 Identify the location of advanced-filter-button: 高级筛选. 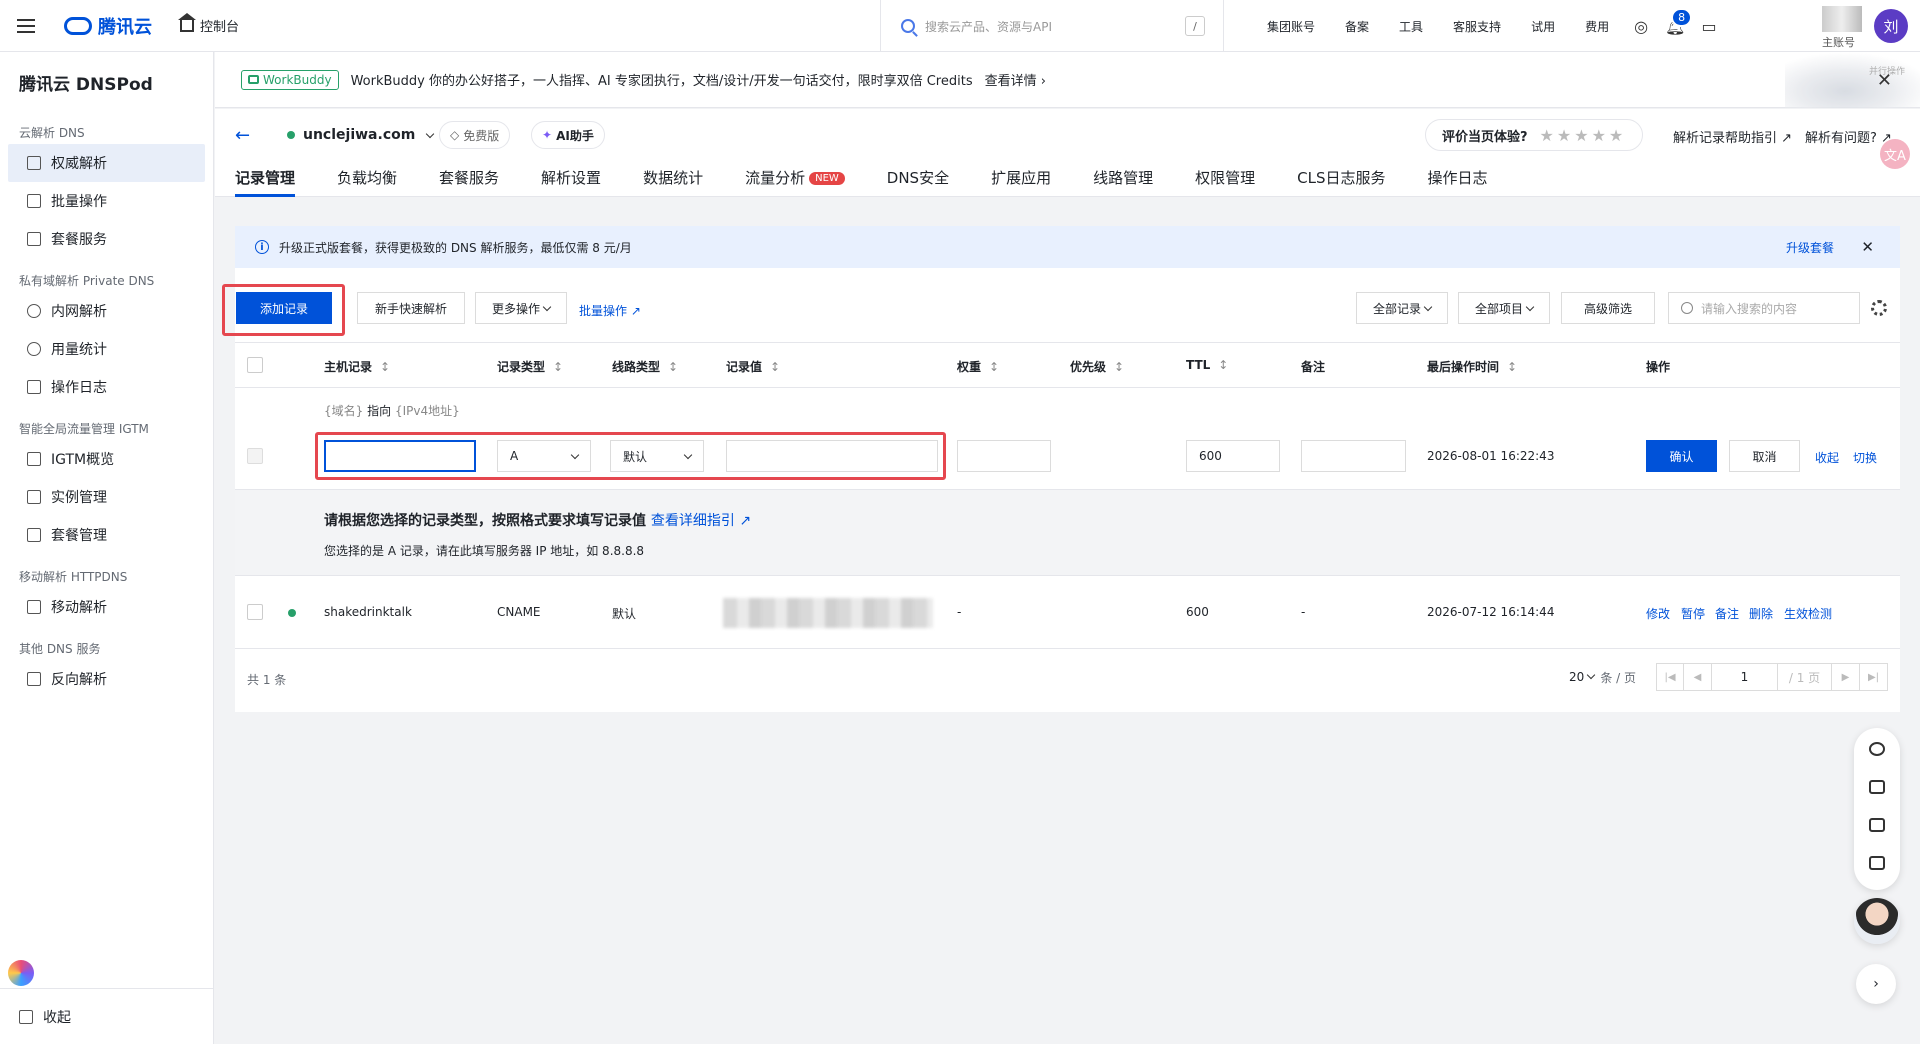
(1608, 308).